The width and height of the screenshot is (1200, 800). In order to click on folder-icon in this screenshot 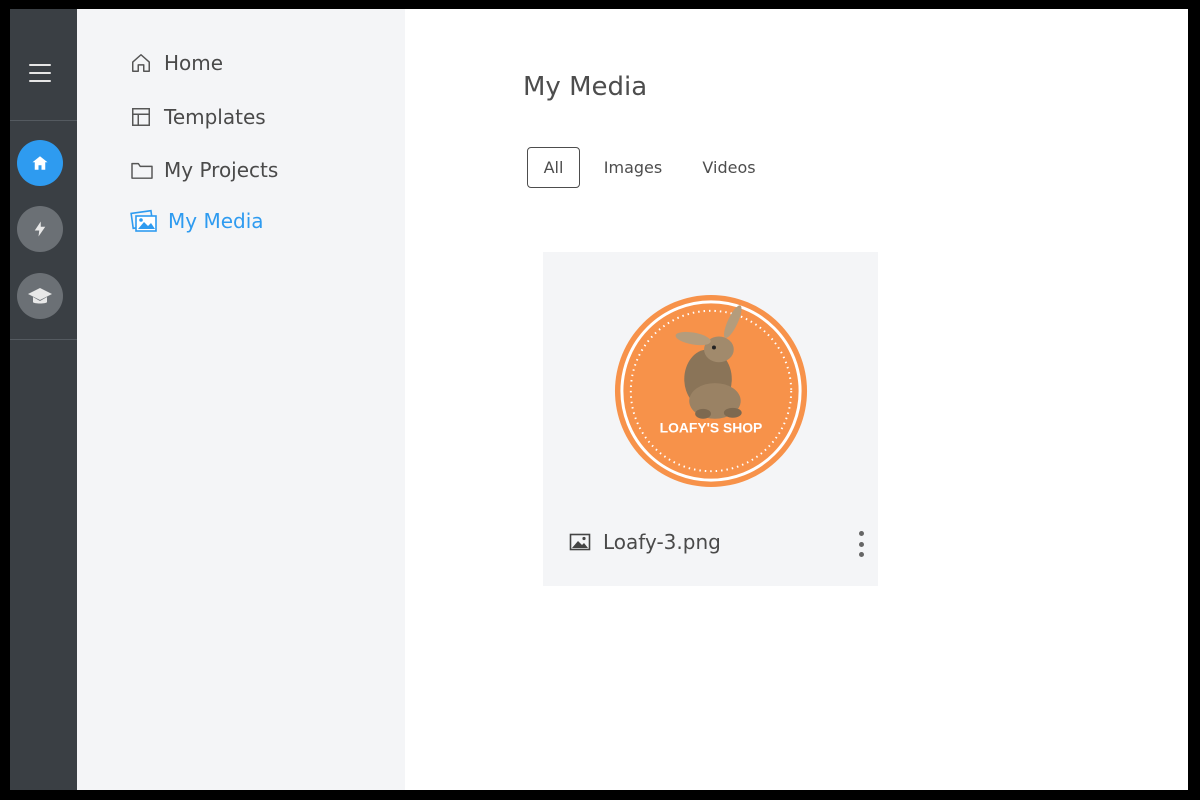, I will do `click(142, 170)`.